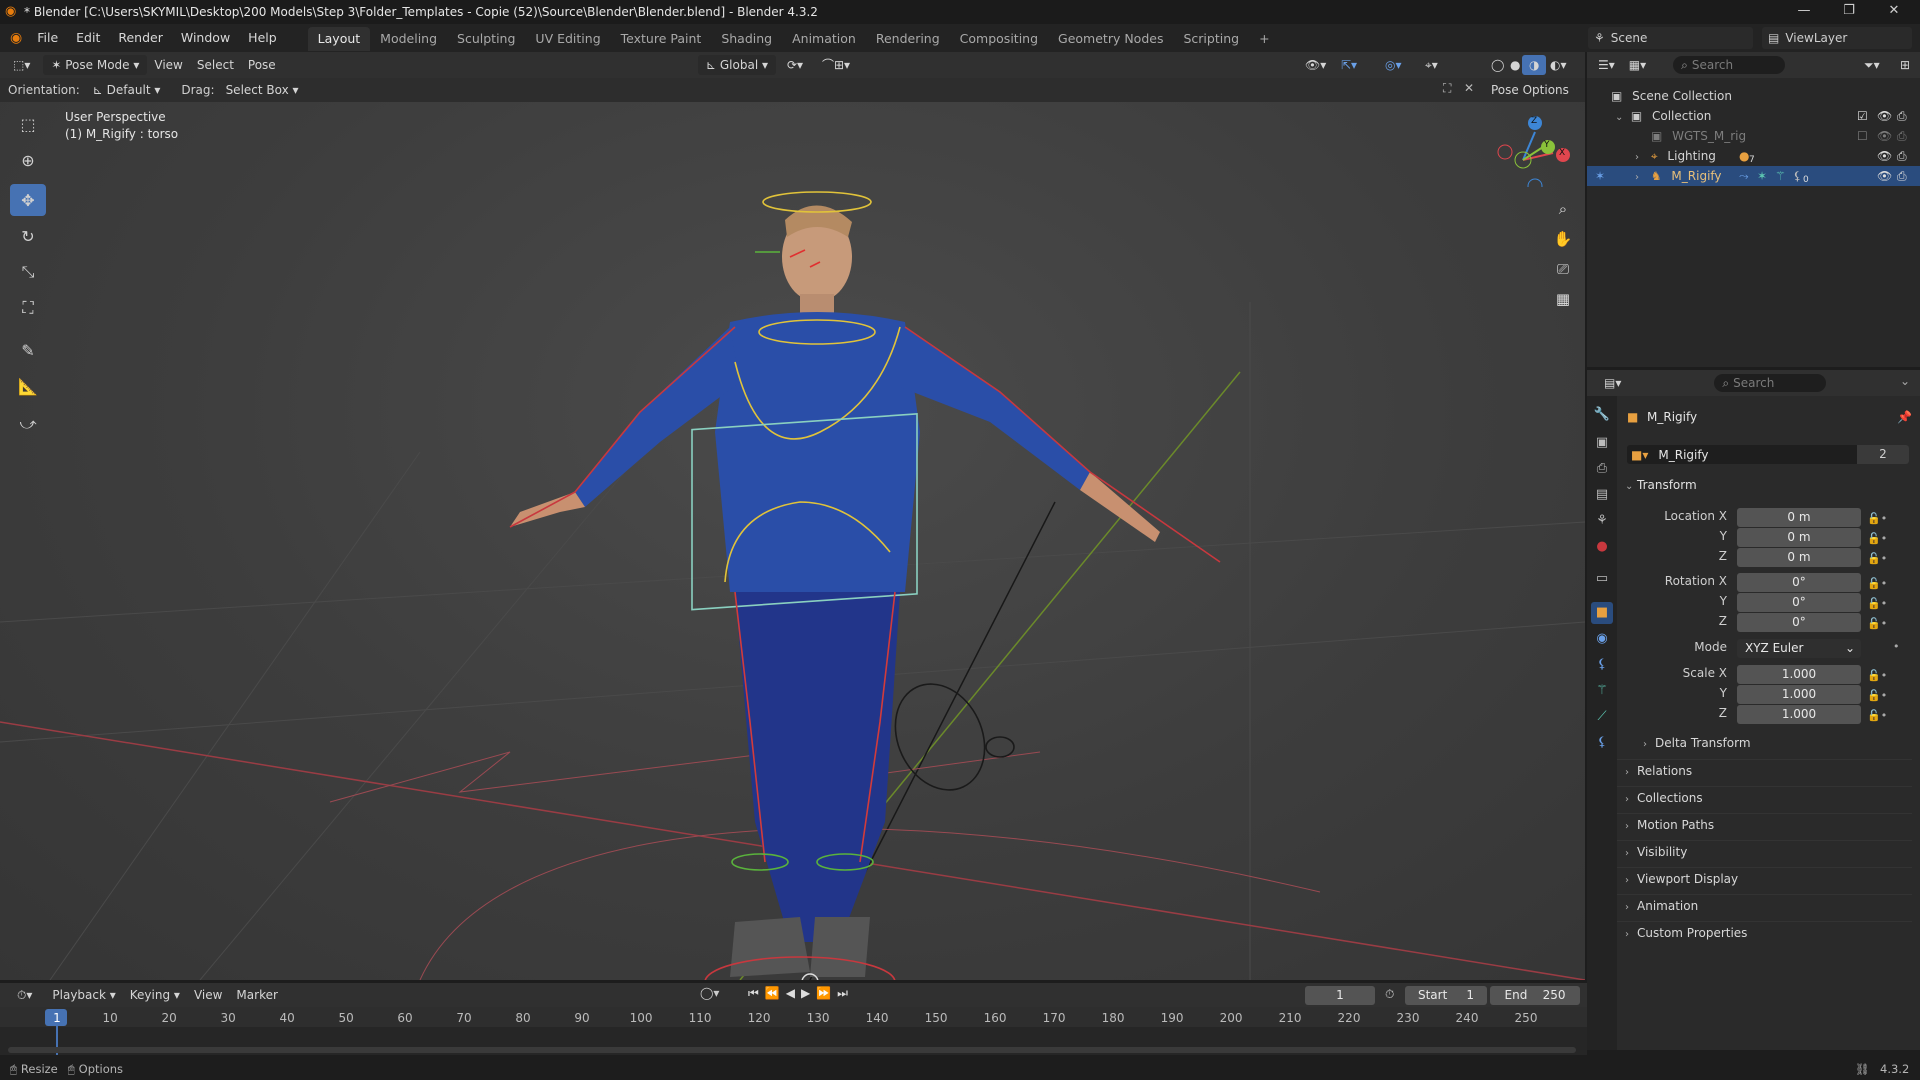  I want to click on tab-scripting: Scripting, so click(1211, 39).